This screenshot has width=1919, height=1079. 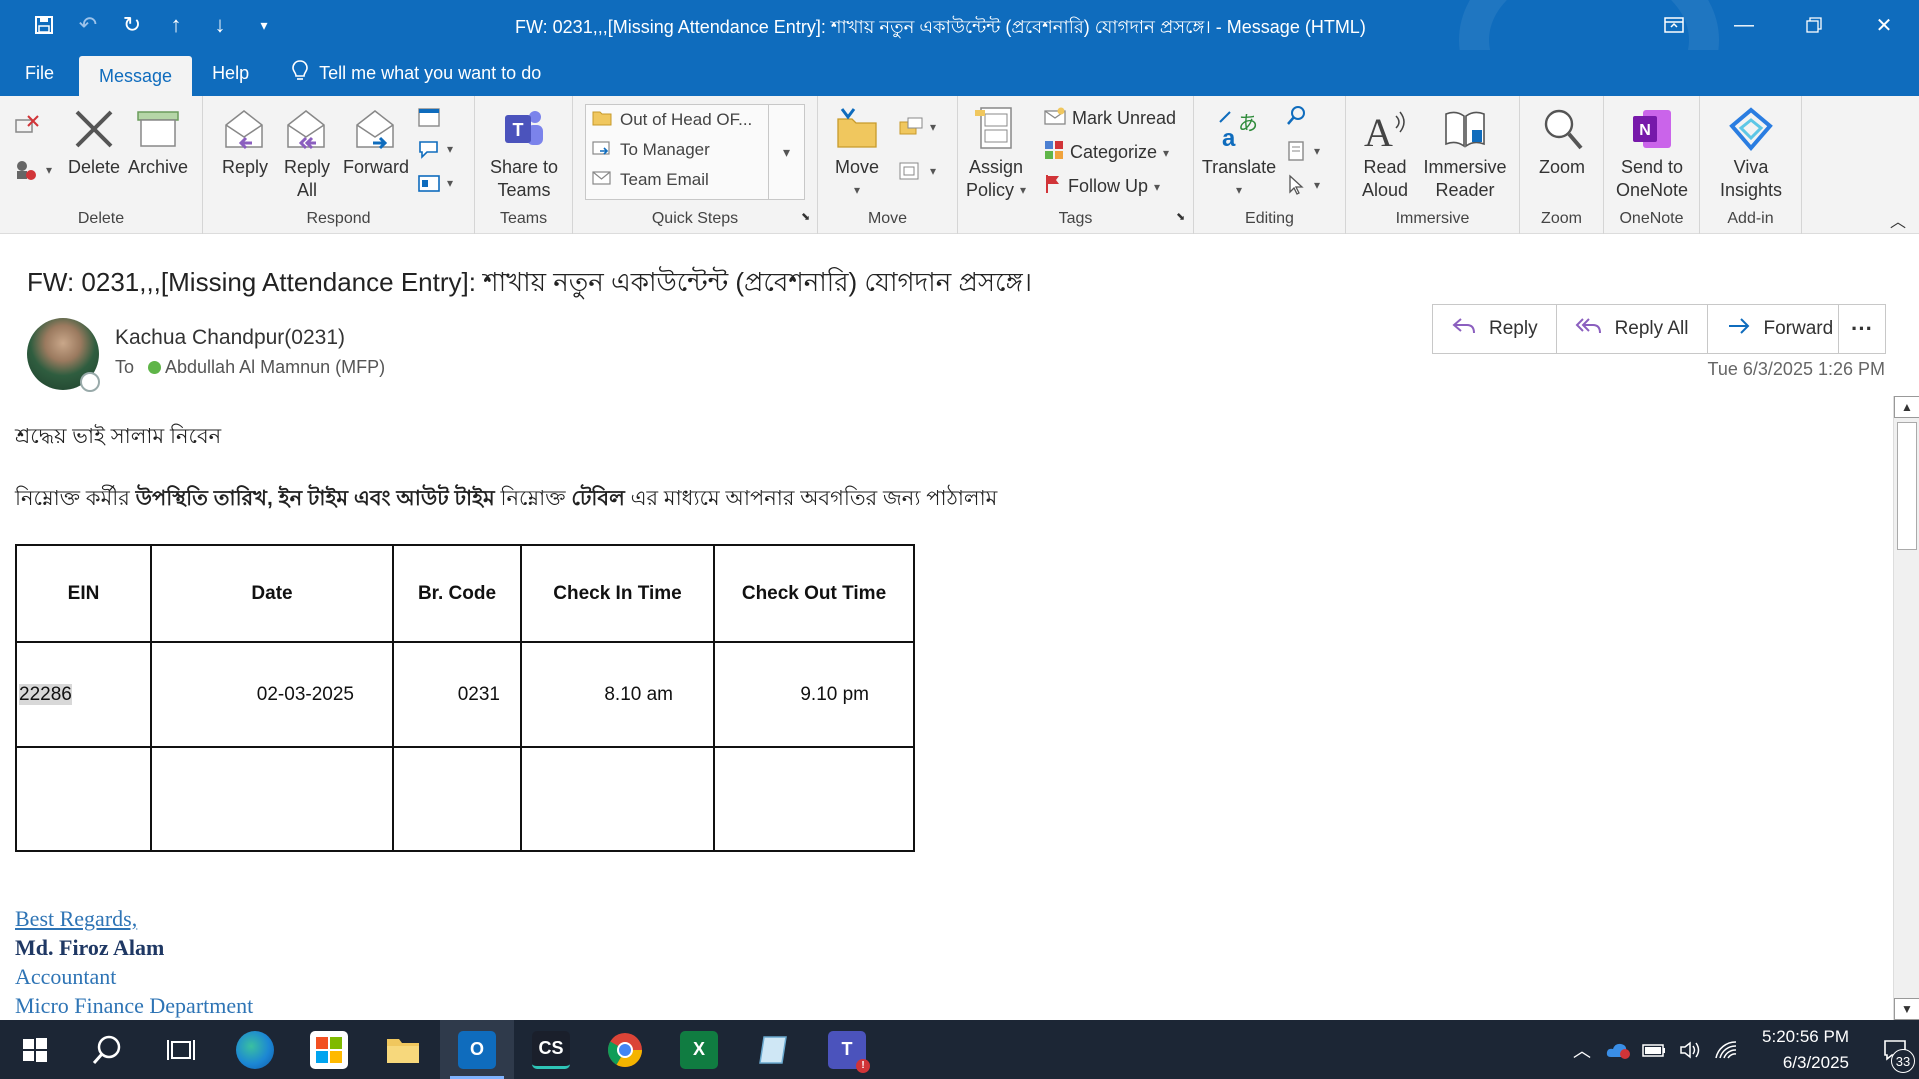 What do you see at coordinates (917, 127) in the screenshot?
I see `rules-icon: ▾` at bounding box center [917, 127].